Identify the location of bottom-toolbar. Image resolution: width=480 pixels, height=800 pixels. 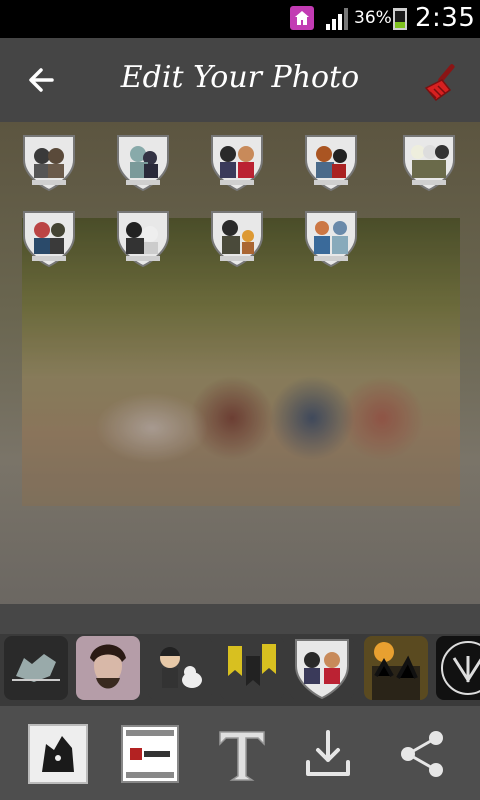
(240, 753).